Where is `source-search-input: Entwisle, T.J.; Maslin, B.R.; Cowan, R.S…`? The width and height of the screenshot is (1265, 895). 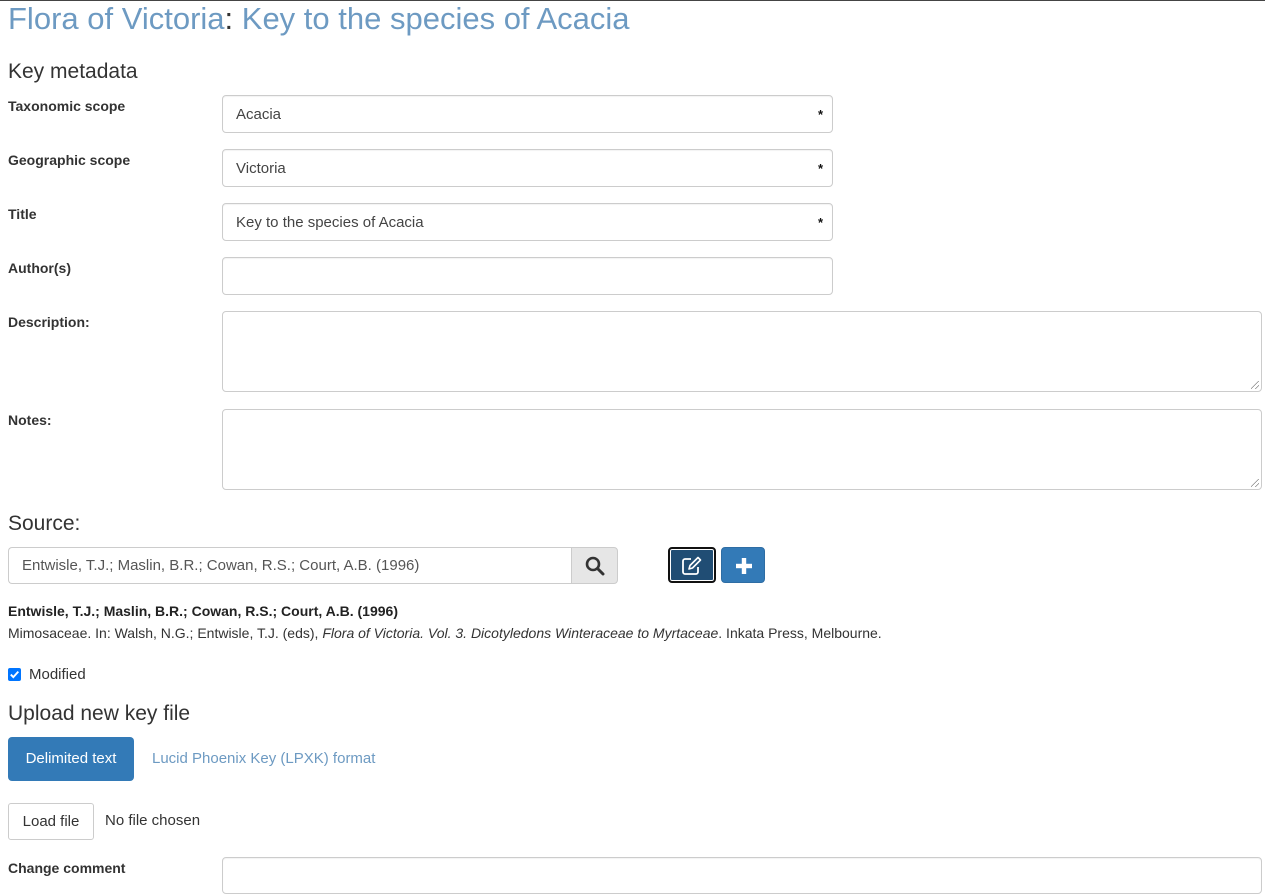 source-search-input: Entwisle, T.J.; Maslin, B.R.; Cowan, R.S… is located at coordinates (290, 565).